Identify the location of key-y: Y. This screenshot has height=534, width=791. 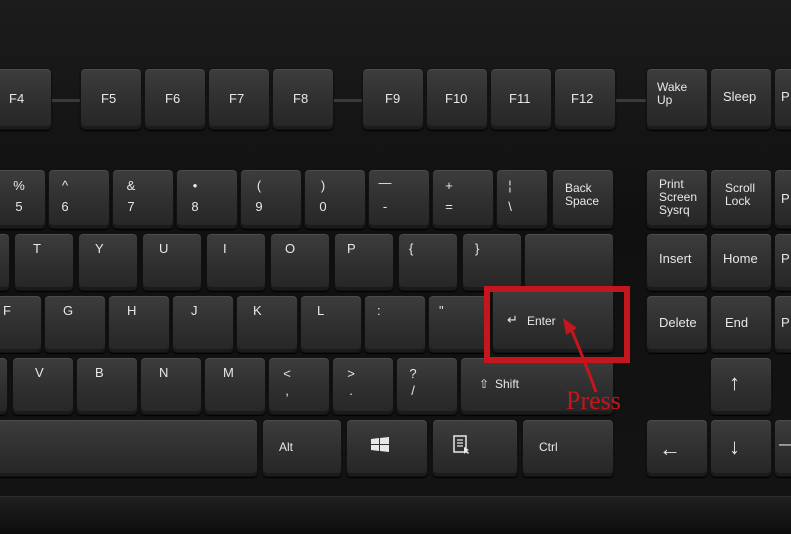
(108, 262).